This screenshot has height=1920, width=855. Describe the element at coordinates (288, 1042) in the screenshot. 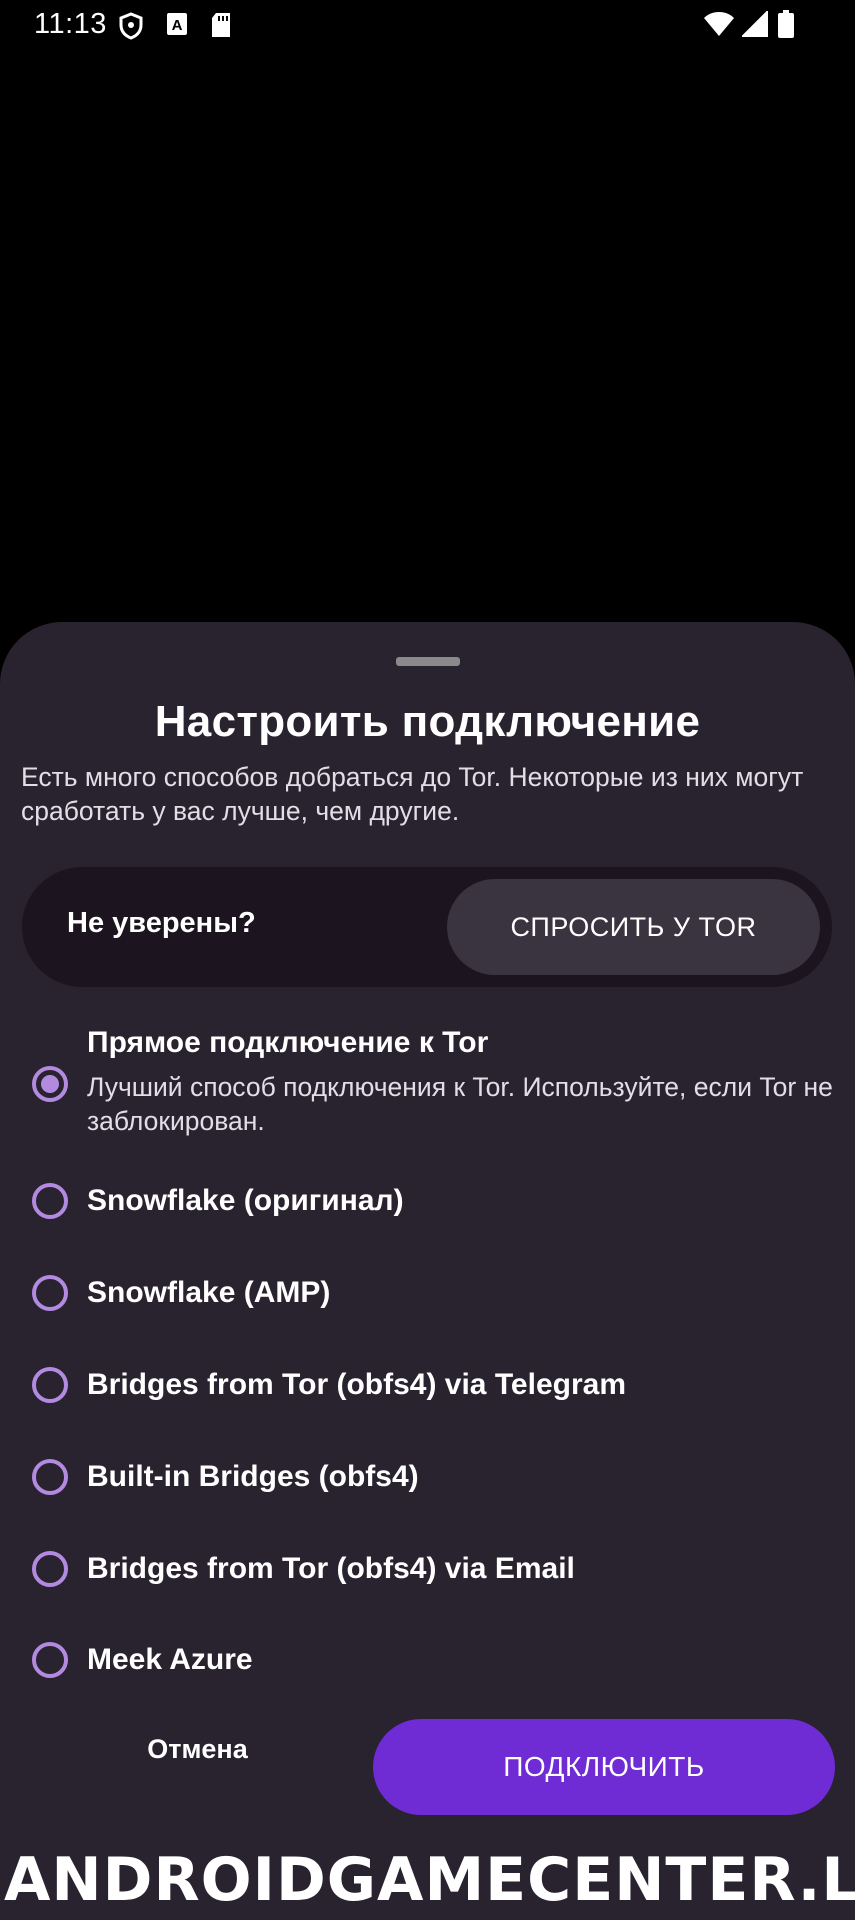

I see `option-label: Прямое подключение к Tor` at that location.